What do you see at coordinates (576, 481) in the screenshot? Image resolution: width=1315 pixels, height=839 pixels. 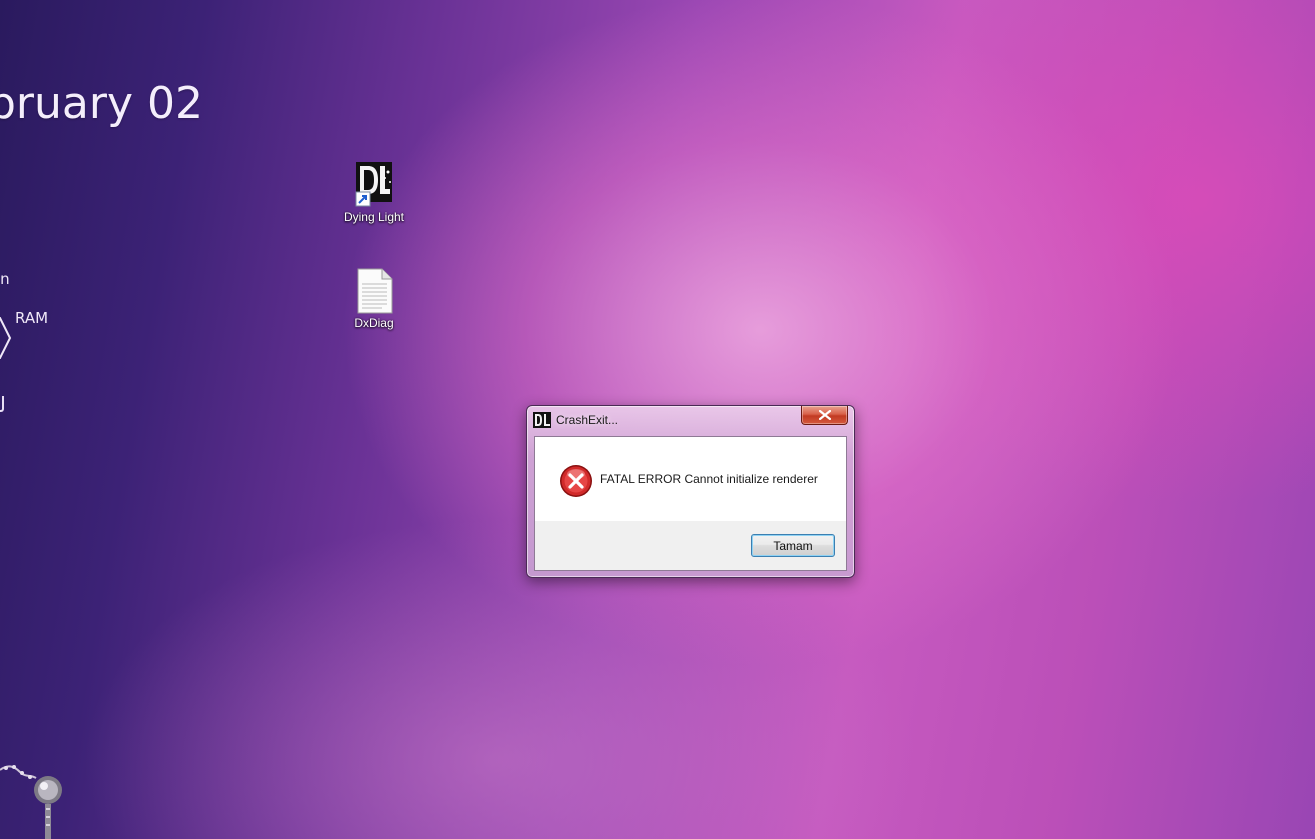 I see `error-icon` at bounding box center [576, 481].